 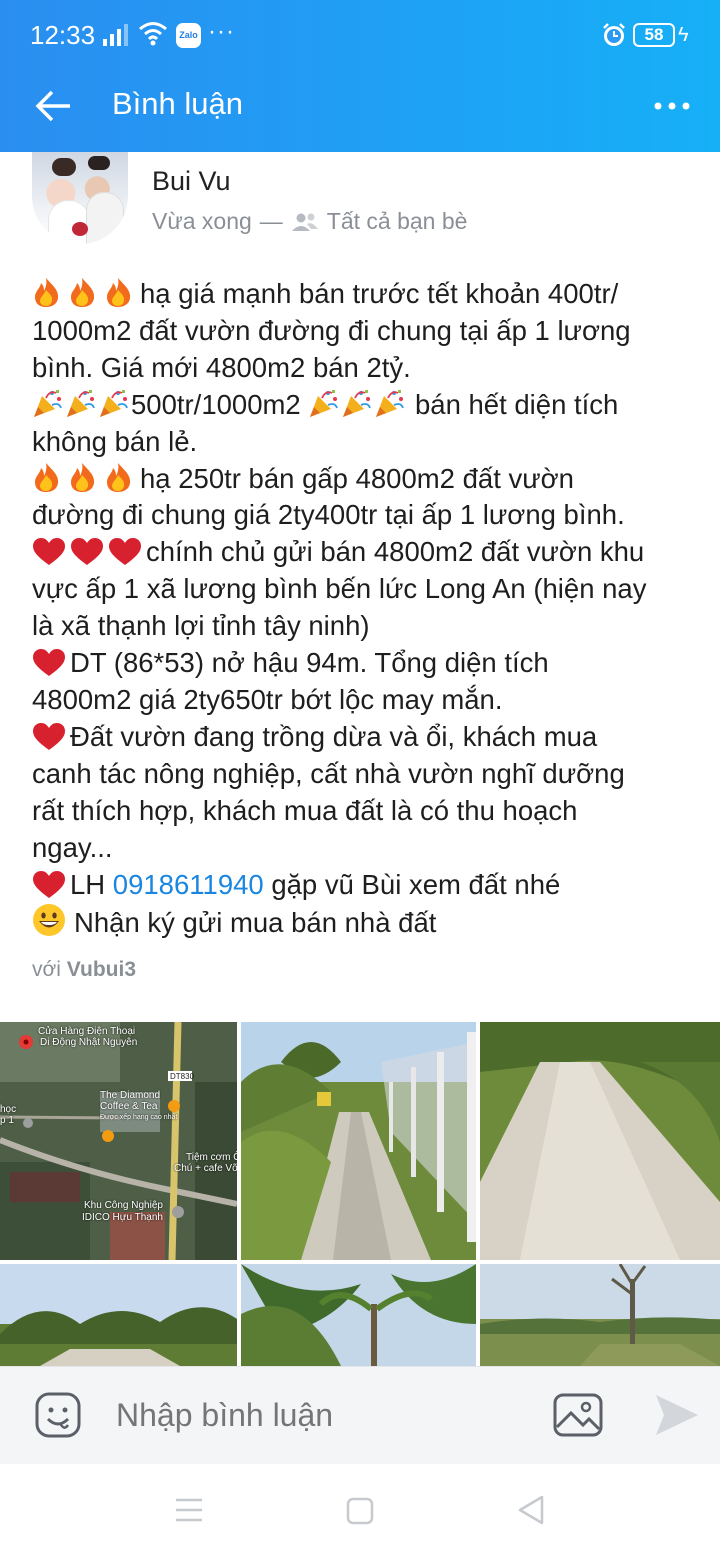 What do you see at coordinates (677, 1415) in the screenshot?
I see `send-icon` at bounding box center [677, 1415].